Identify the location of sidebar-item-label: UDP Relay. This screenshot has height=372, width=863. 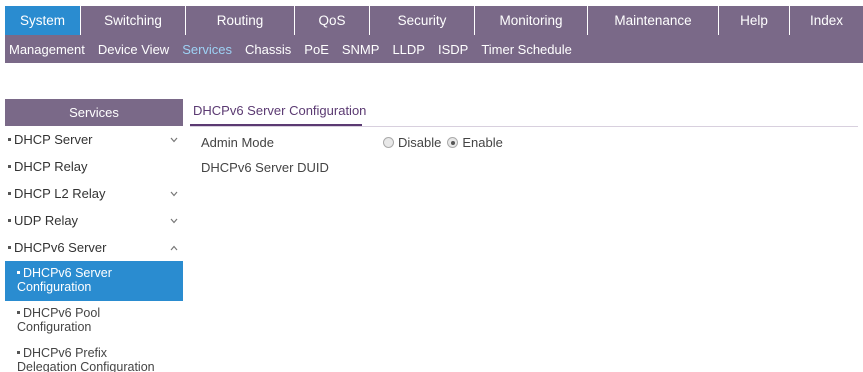
(46, 220).